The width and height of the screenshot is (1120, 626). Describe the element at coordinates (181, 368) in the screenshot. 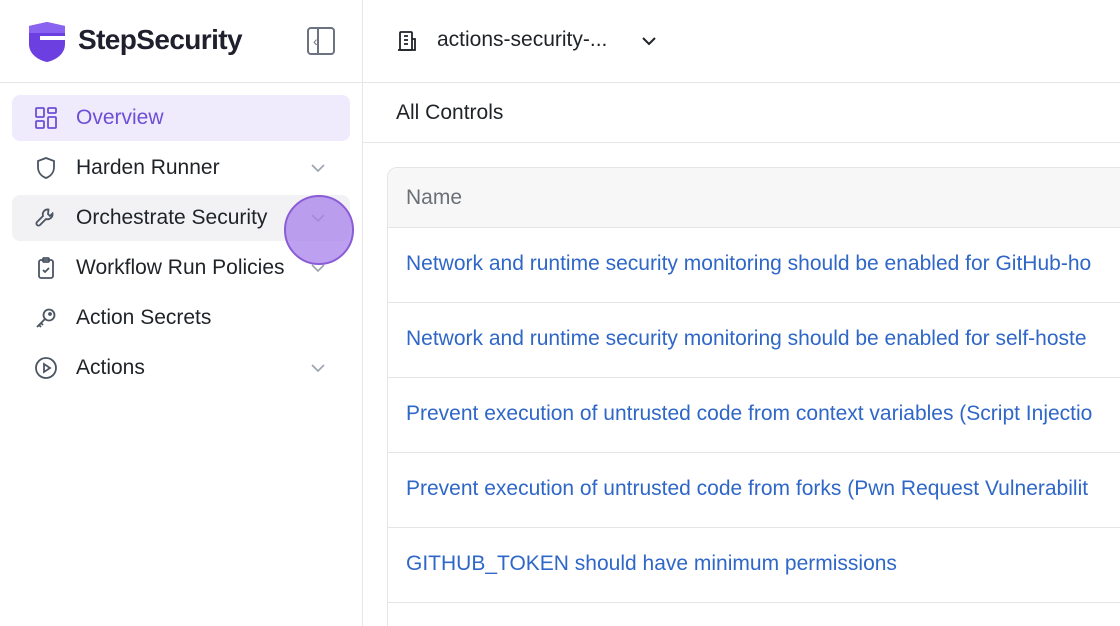

I see `sidebar-item-actions: Actions` at that location.